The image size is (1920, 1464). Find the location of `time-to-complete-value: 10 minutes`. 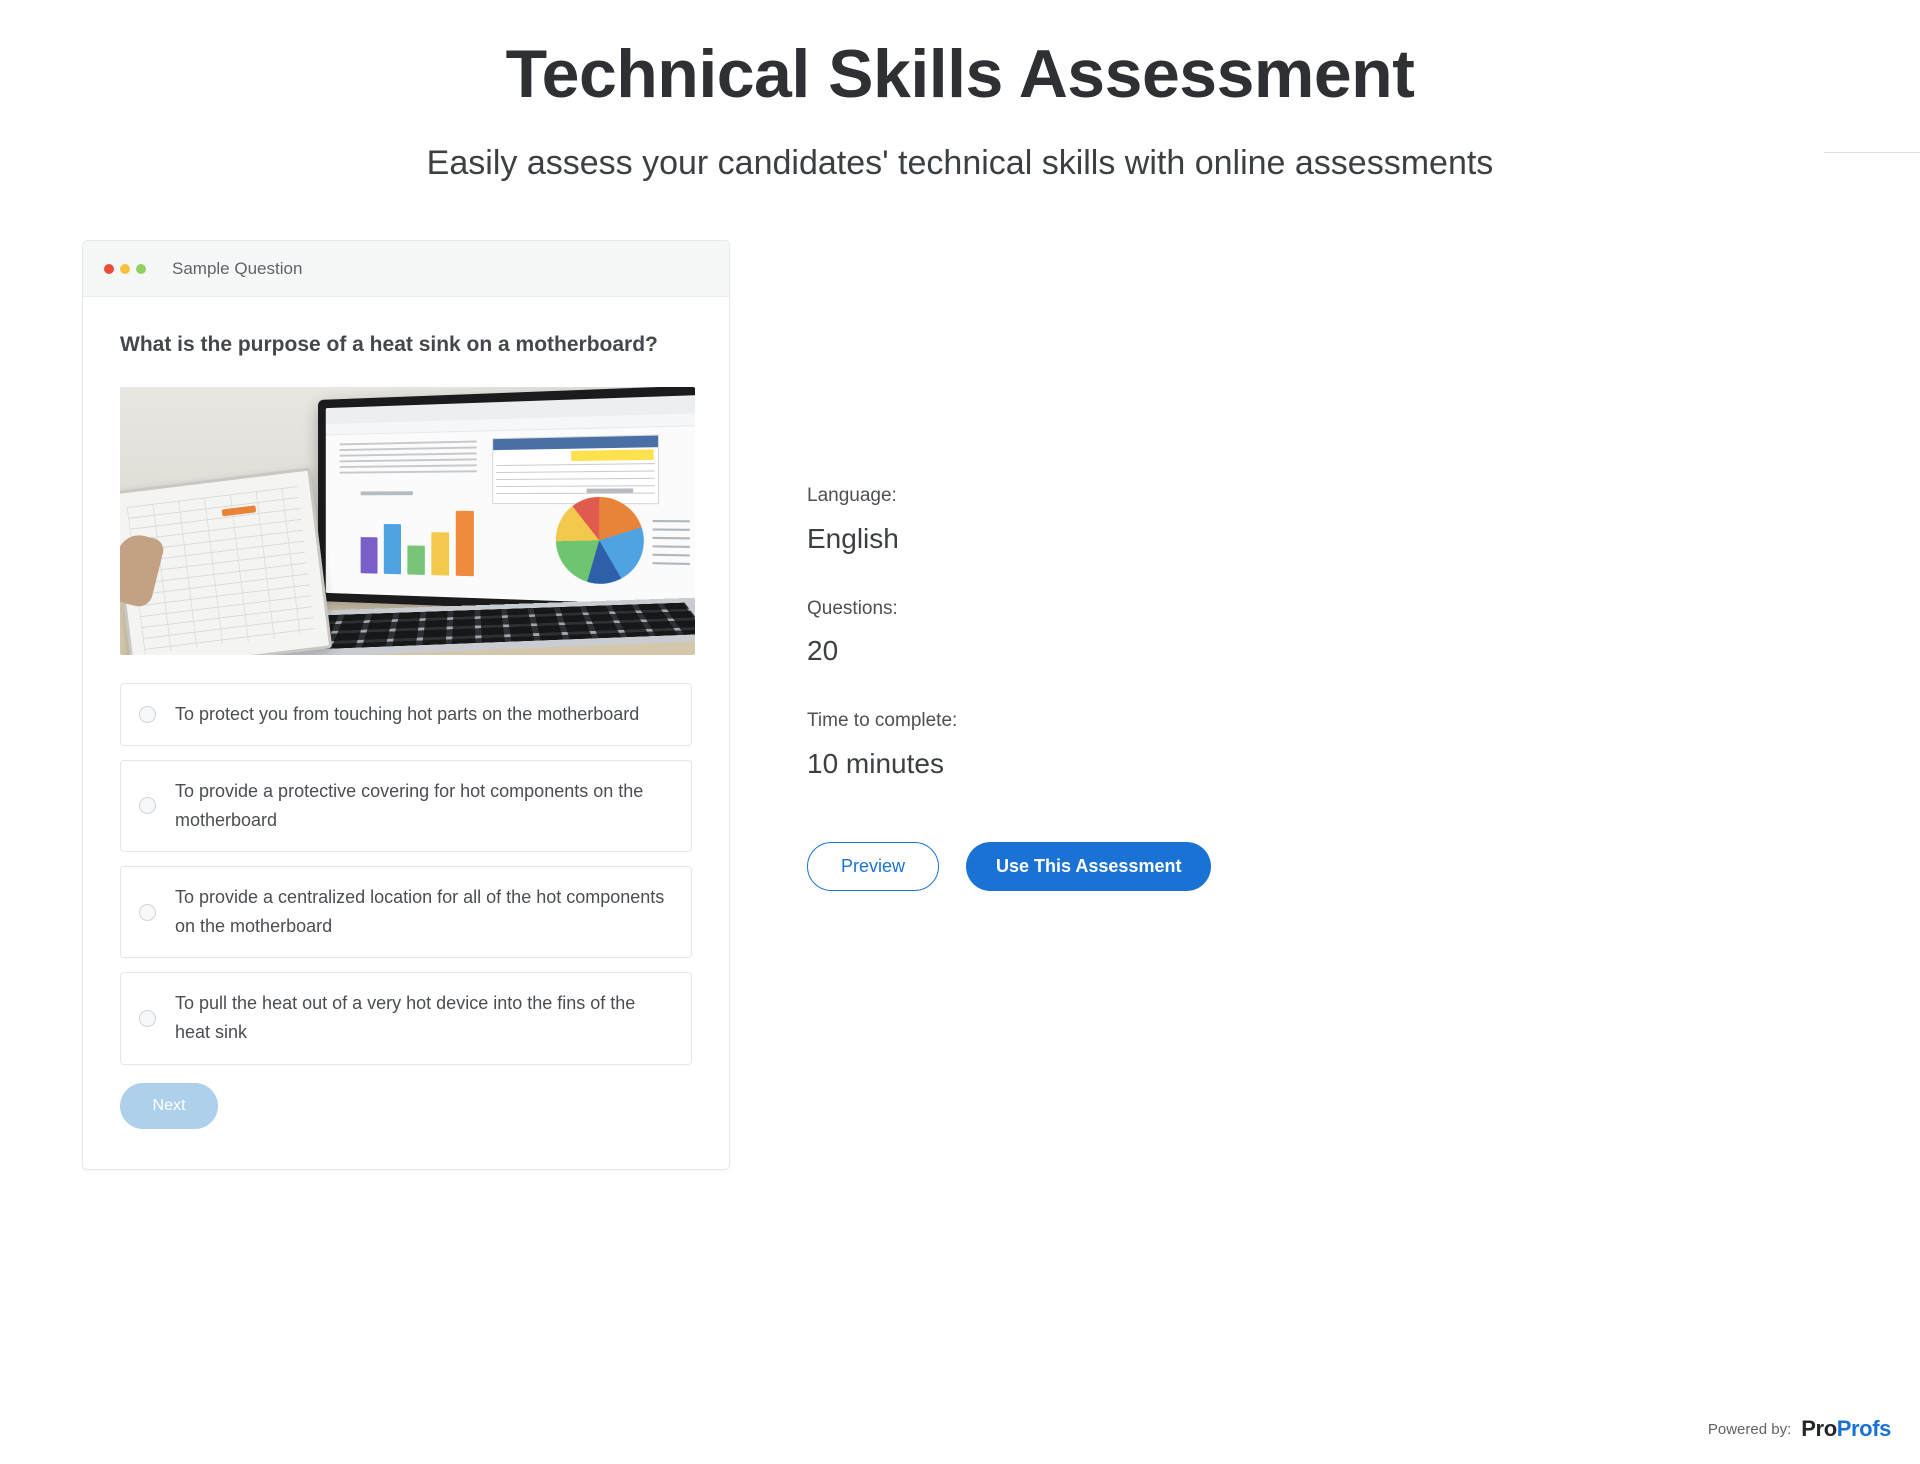

time-to-complete-value: 10 minutes is located at coordinates (875, 763).